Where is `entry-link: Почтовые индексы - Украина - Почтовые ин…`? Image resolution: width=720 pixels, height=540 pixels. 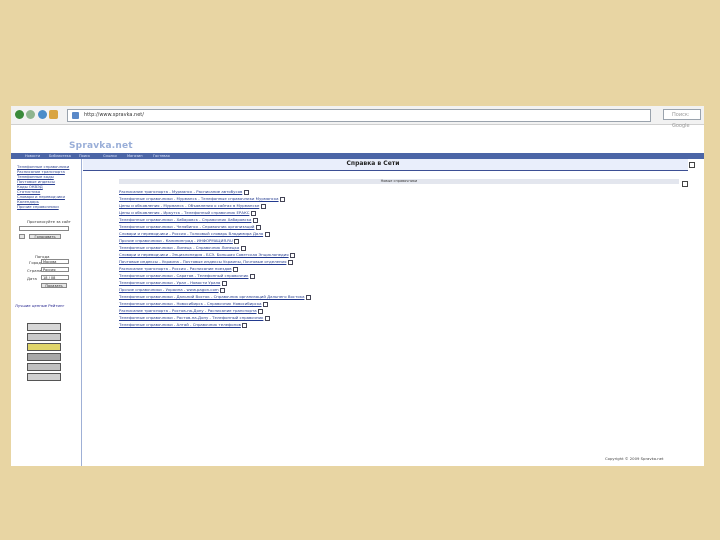 entry-link: Почтовые индексы - Украина - Почтовые ин… is located at coordinates (202, 261).